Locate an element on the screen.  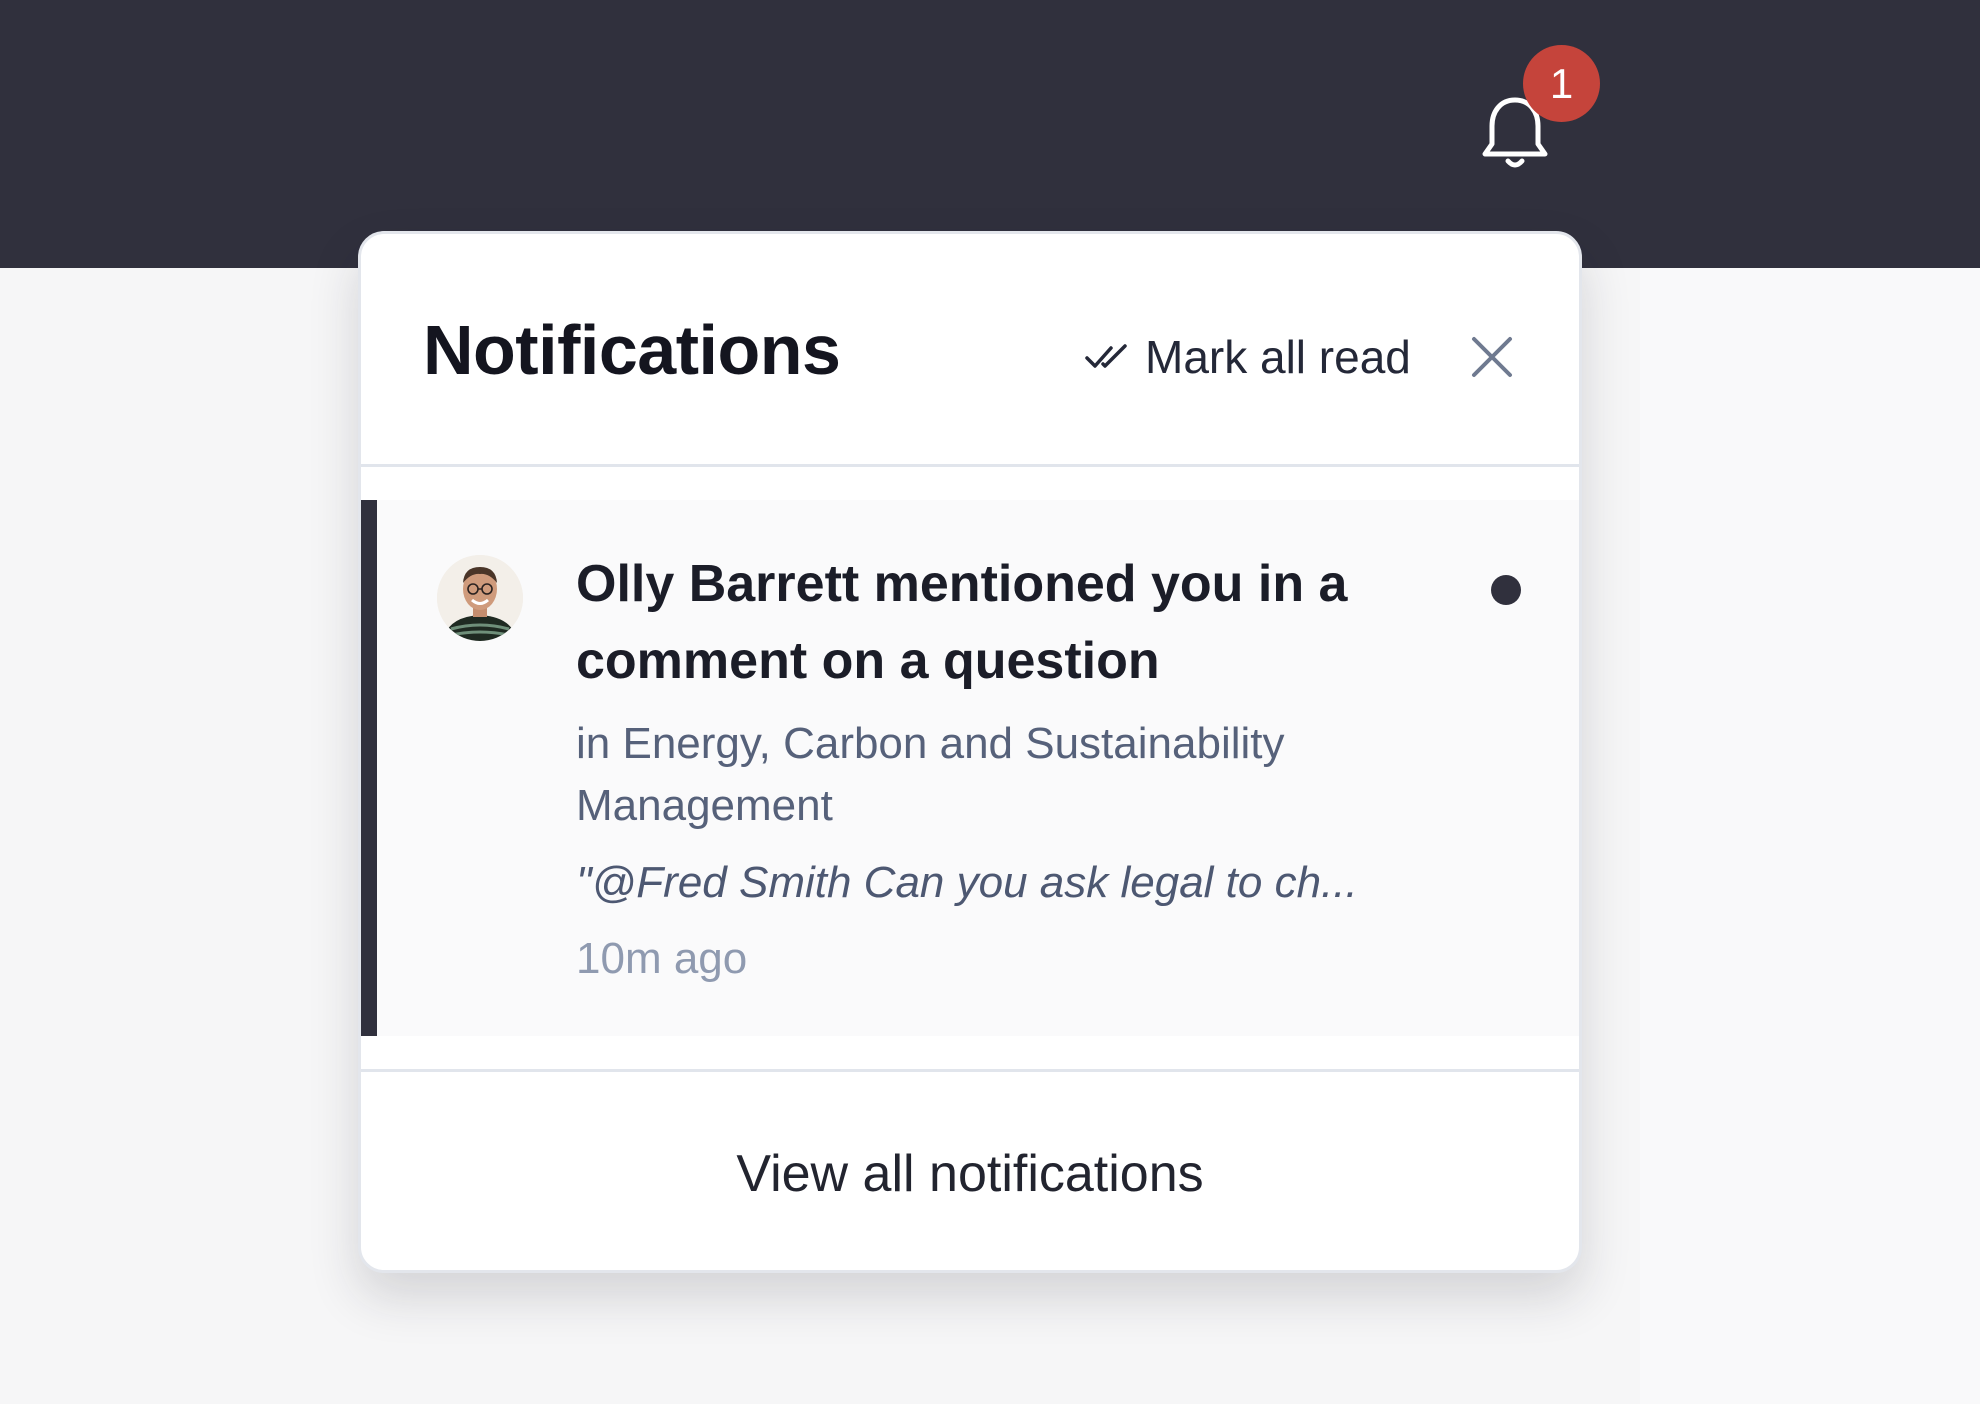
close-panel-button is located at coordinates (1492, 357).